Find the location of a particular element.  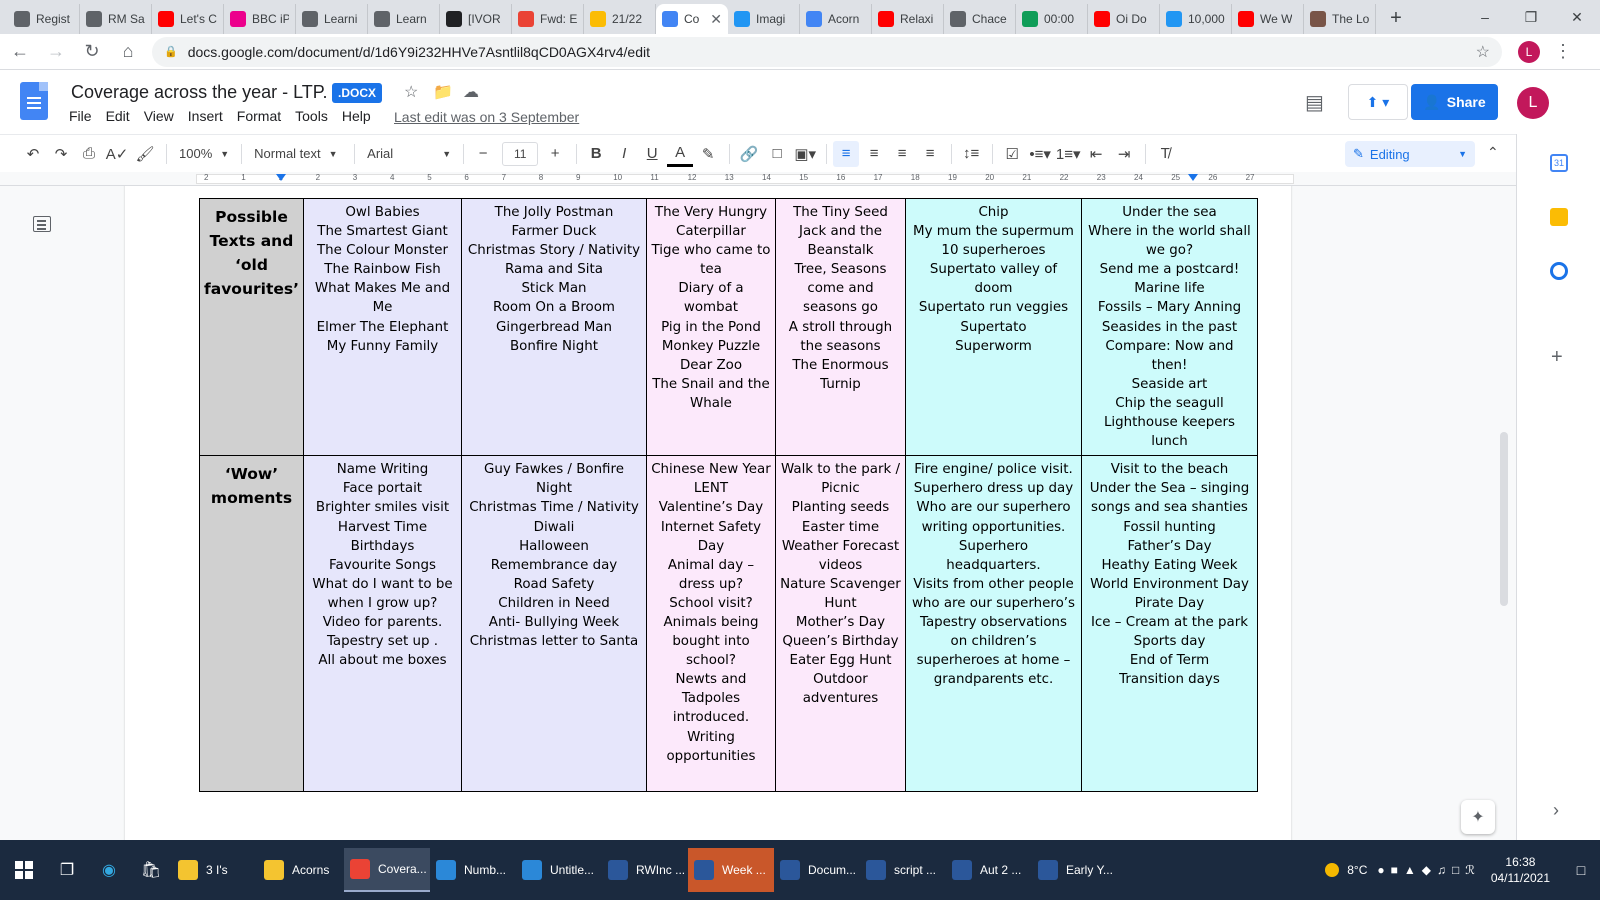

browser-tab: [IVOR is located at coordinates (476, 19).